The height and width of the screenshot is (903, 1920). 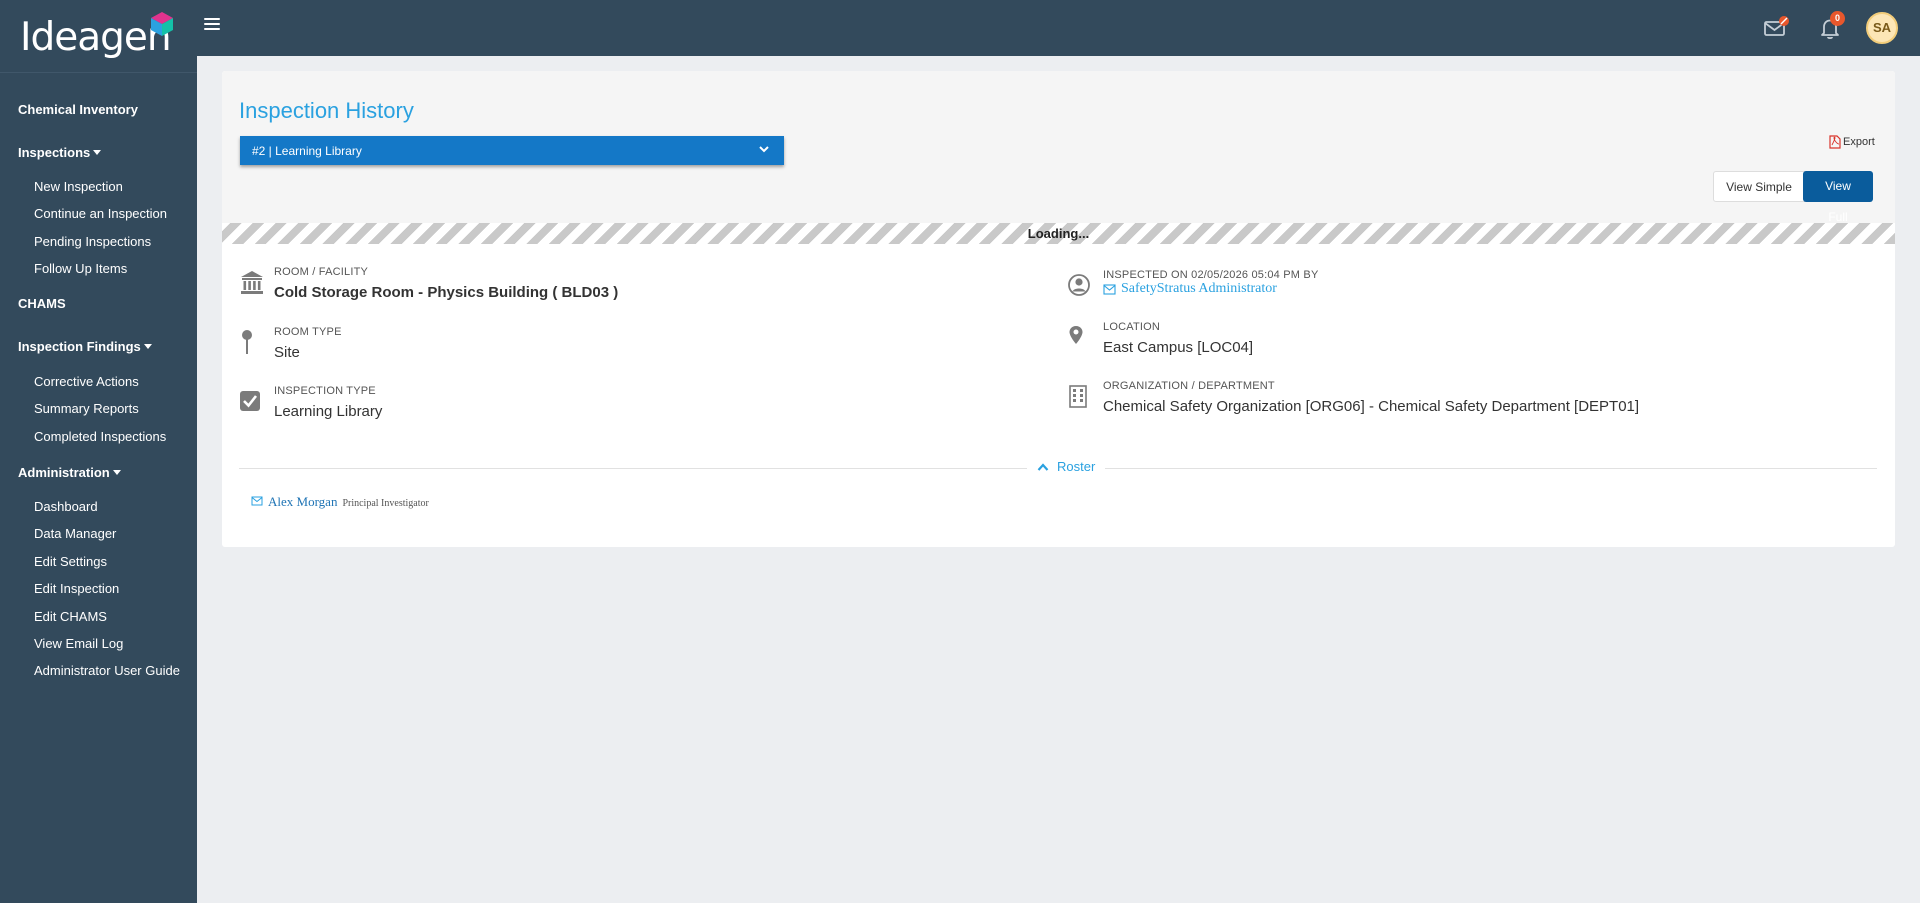 What do you see at coordinates (321, 272) in the screenshot?
I see `field-label: ROOM / FACILITY` at bounding box center [321, 272].